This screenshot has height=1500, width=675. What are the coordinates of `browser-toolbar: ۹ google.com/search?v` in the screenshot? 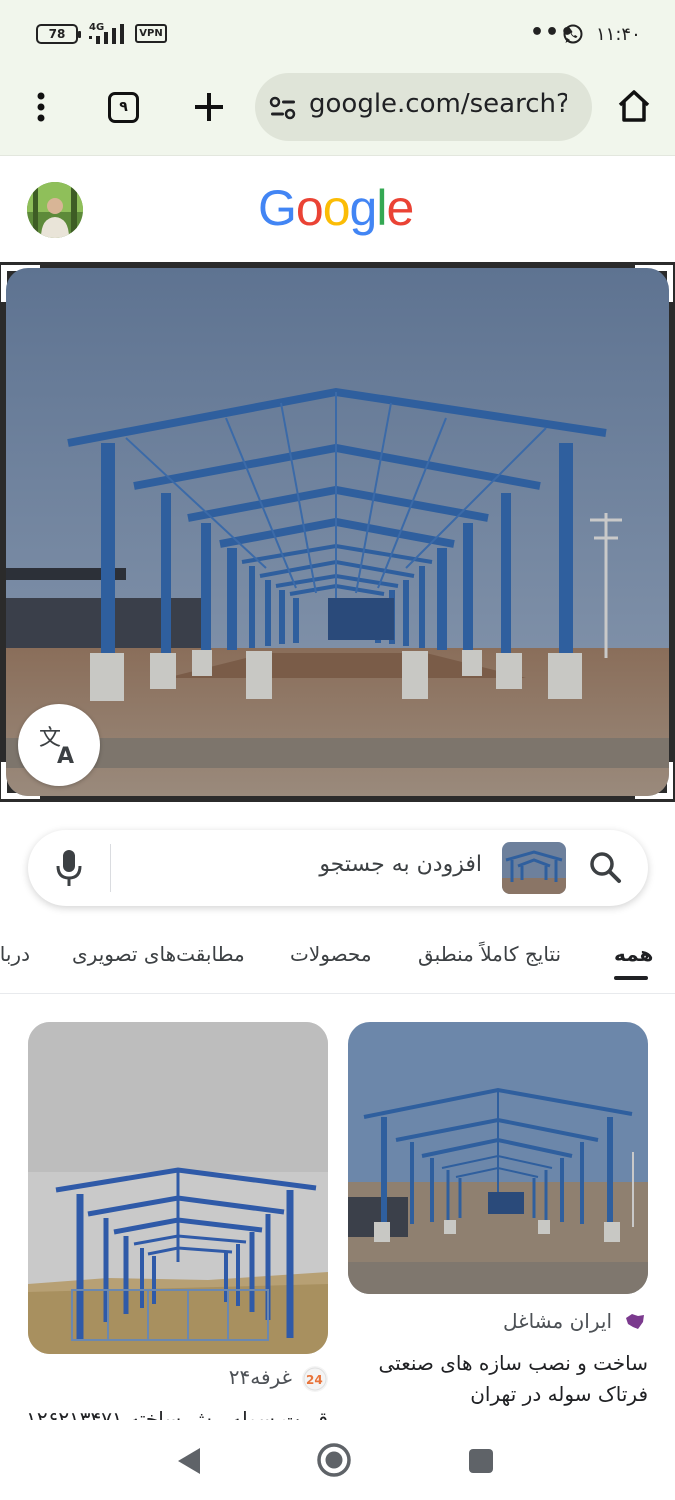 It's located at (337, 112).